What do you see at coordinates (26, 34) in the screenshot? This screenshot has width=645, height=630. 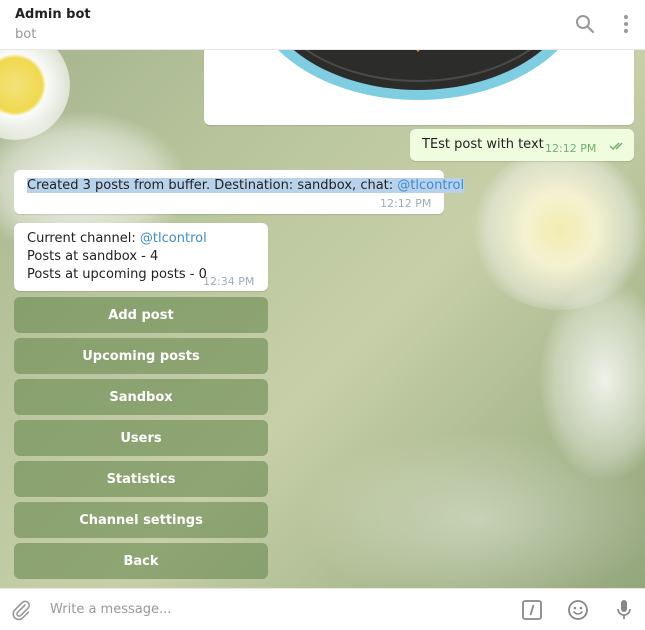 I see `chat-subtitle: bot` at bounding box center [26, 34].